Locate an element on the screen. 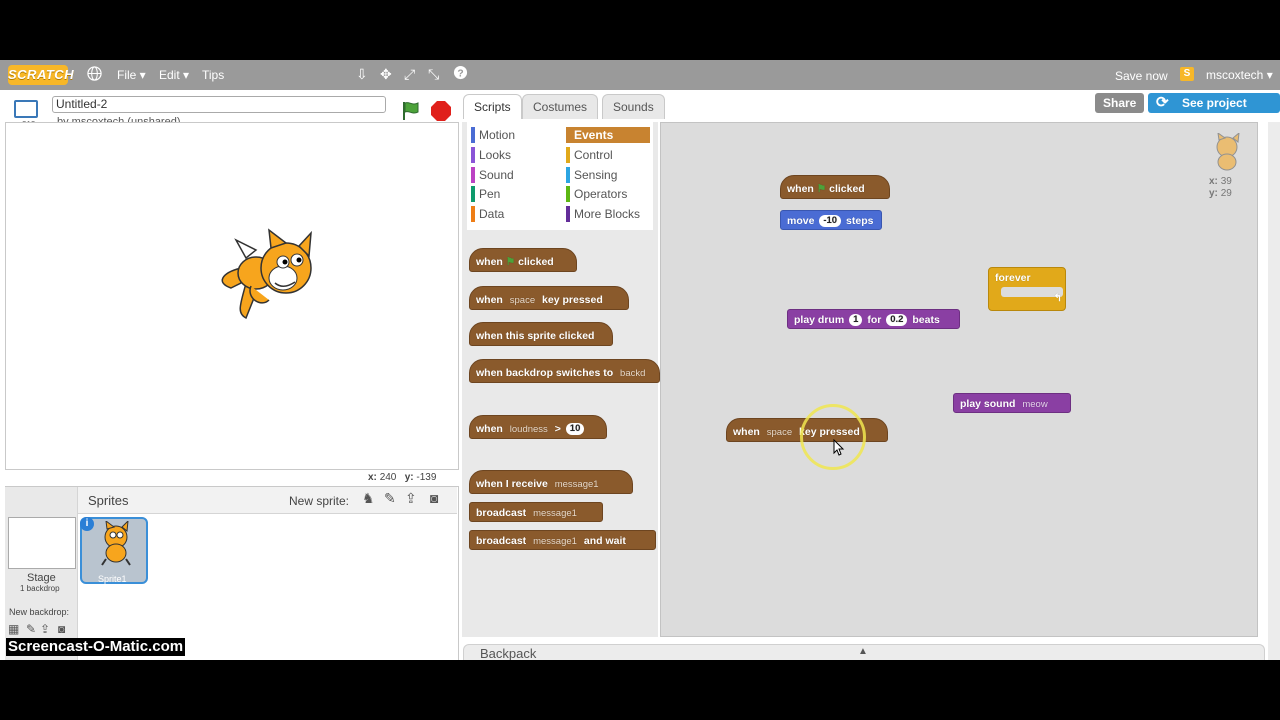  my-stuff-icon: S is located at coordinates (1187, 74).